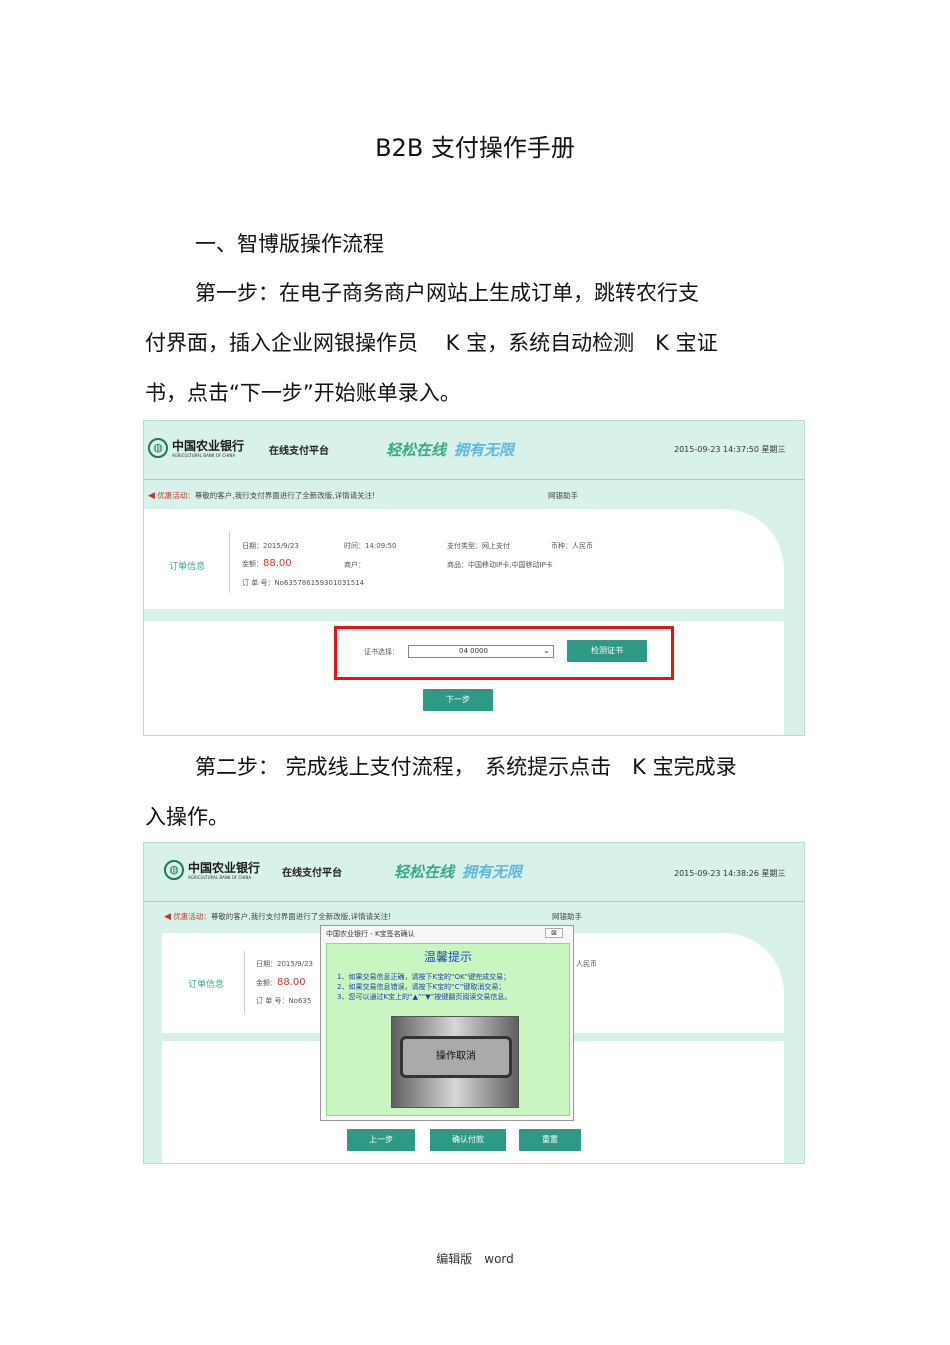  I want to click on order-merchant: 商户：, so click(354, 565).